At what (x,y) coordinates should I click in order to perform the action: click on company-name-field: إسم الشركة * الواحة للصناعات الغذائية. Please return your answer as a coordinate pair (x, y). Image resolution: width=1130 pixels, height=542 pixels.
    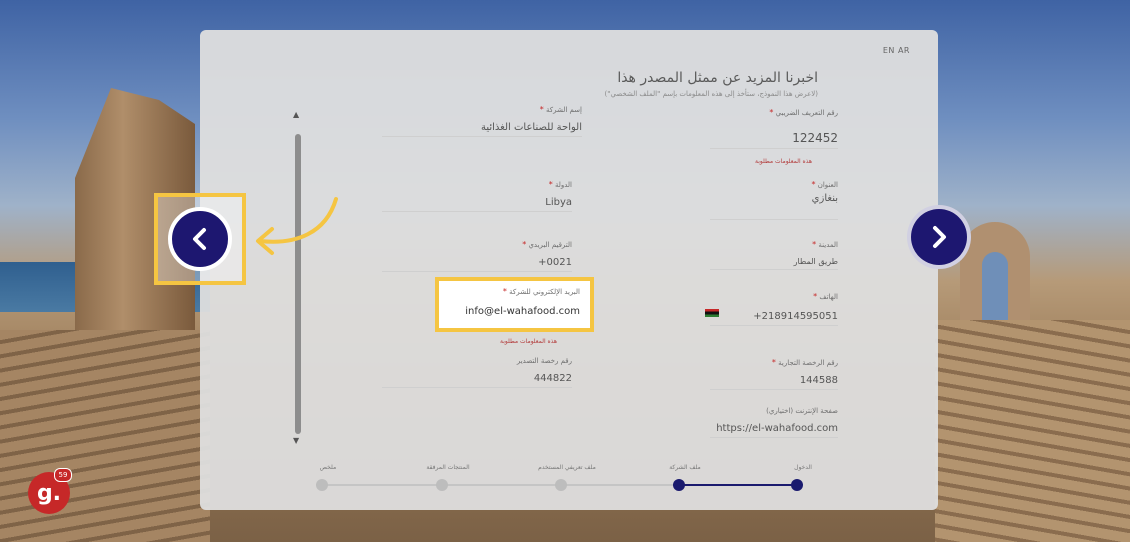
    Looking at the image, I should click on (482, 121).